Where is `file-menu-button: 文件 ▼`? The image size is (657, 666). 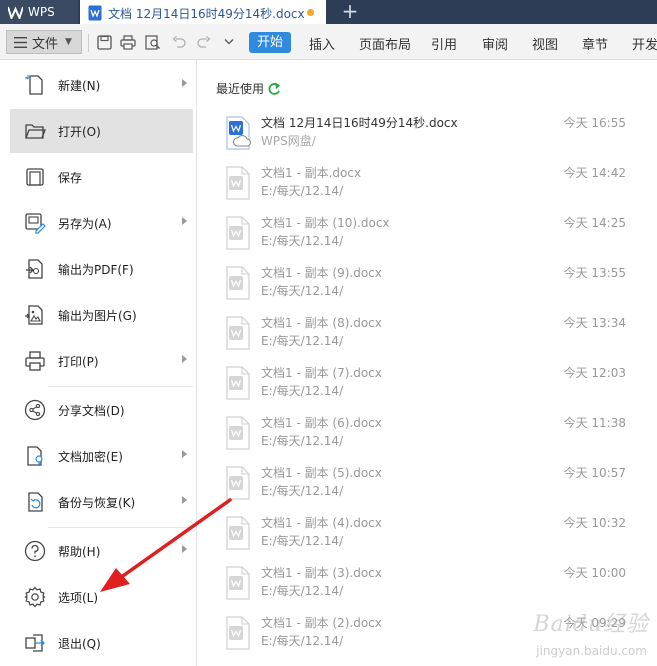
file-menu-button: 文件 ▼ is located at coordinates (44, 42).